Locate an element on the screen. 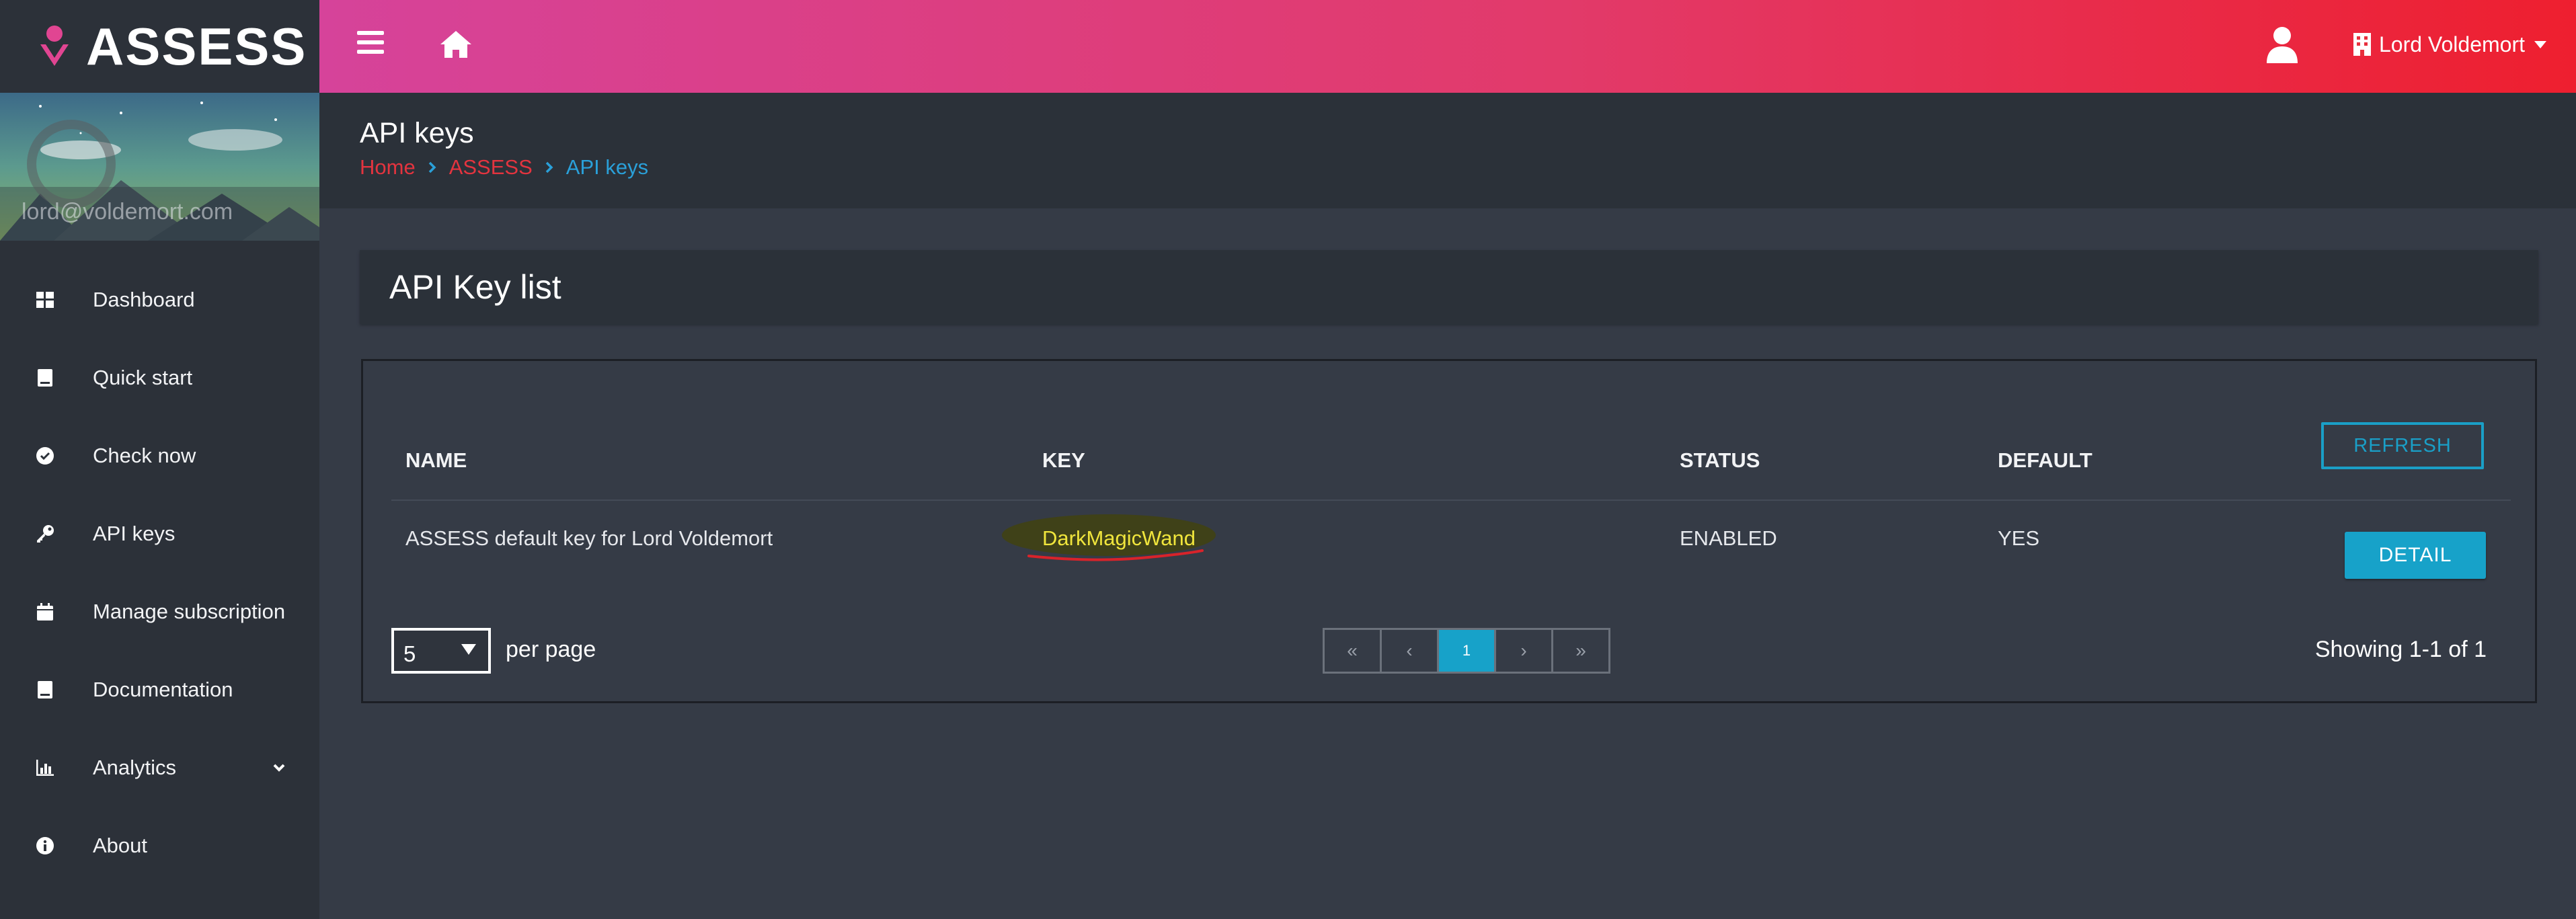 The height and width of the screenshot is (919, 2576). sidebar-item-about: About is located at coordinates (159, 846).